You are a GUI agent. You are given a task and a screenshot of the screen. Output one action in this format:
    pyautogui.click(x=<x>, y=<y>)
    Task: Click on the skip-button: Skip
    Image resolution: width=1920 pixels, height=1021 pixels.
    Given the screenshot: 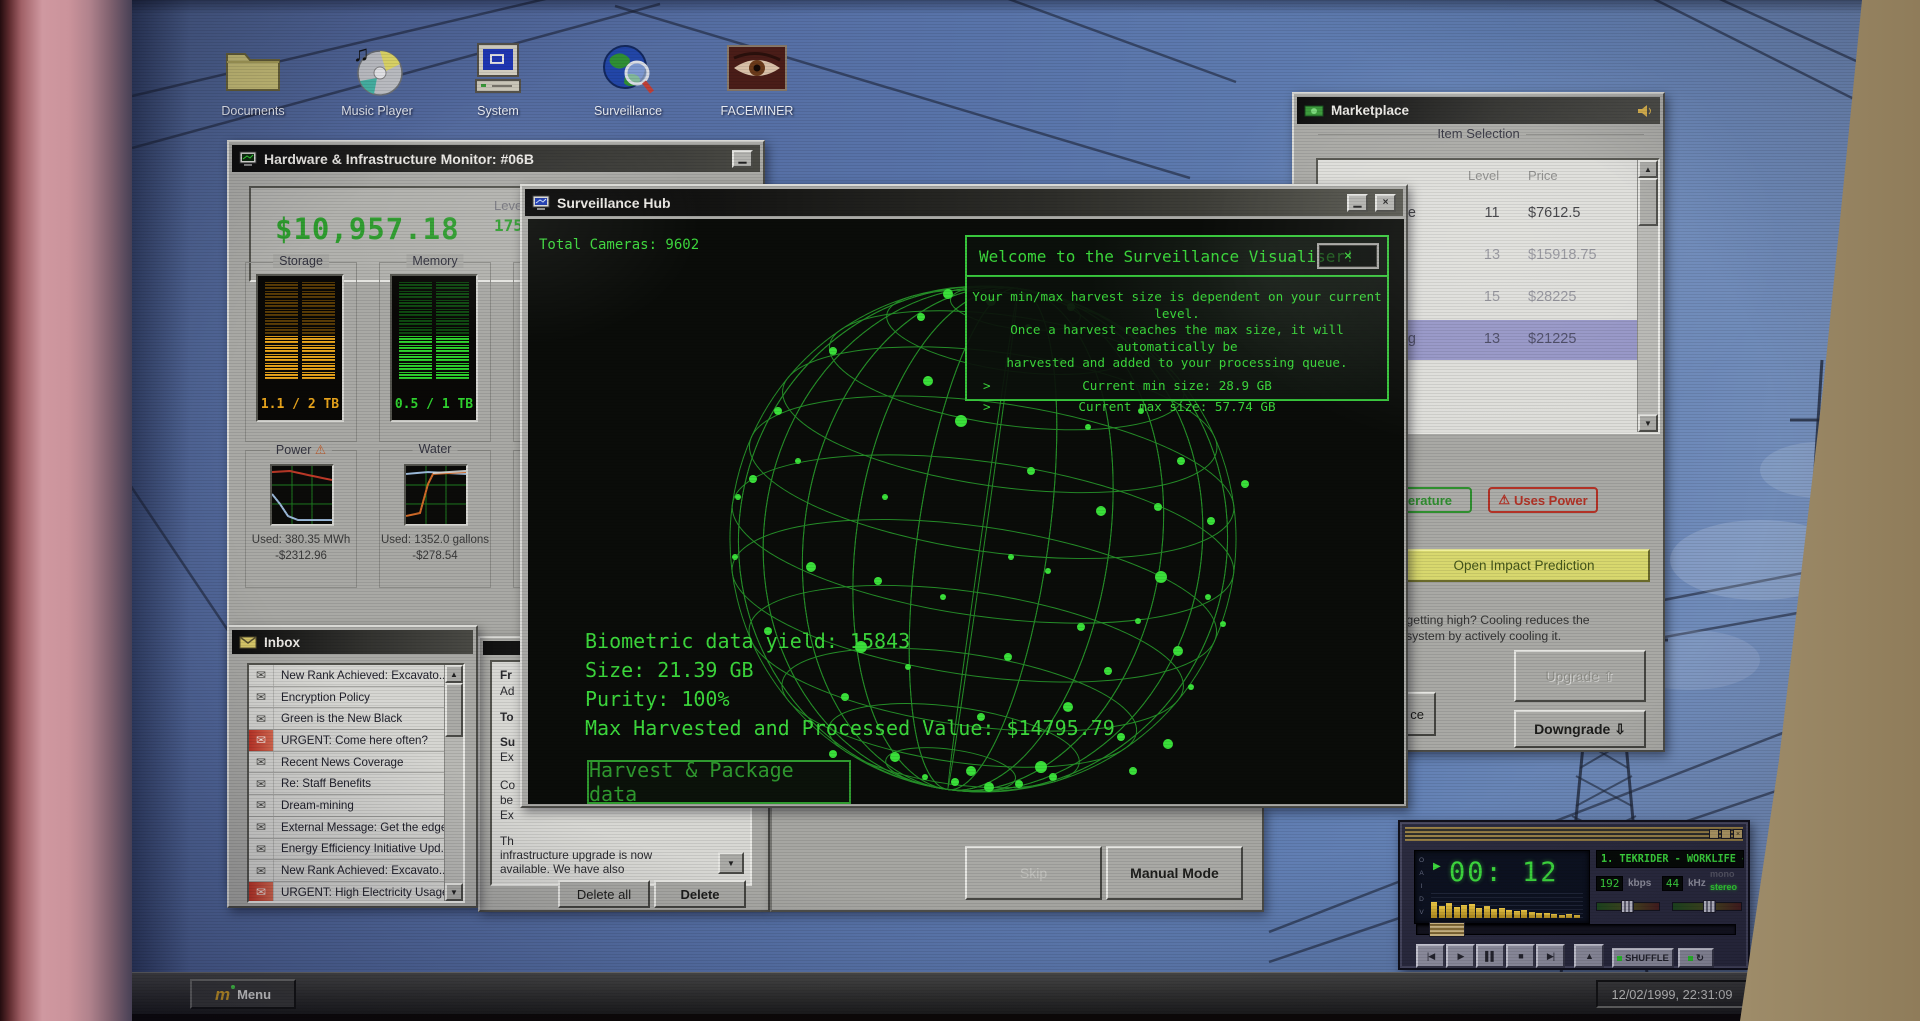 What is the action you would take?
    pyautogui.click(x=1033, y=873)
    